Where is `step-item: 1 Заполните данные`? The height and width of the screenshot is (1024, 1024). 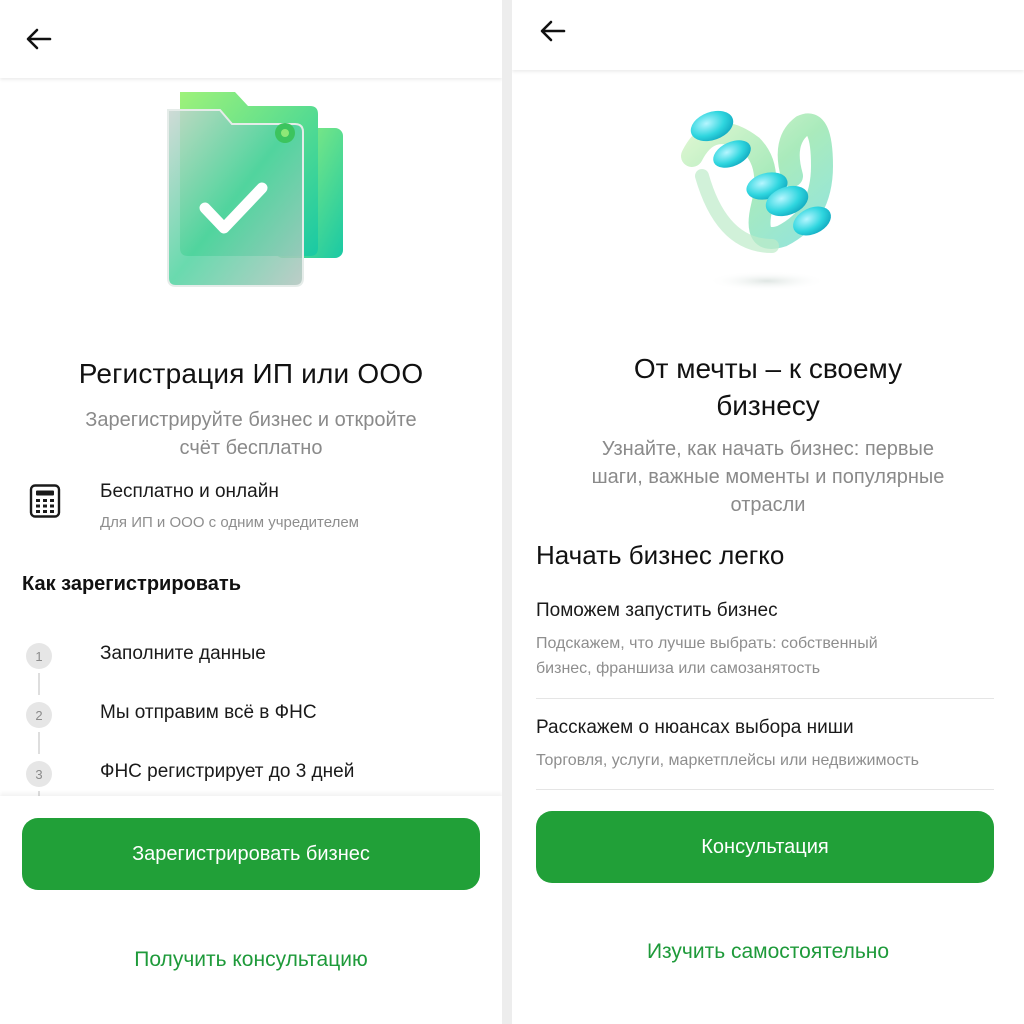
step-item: 1 Заполните данные is located at coordinates (252, 657).